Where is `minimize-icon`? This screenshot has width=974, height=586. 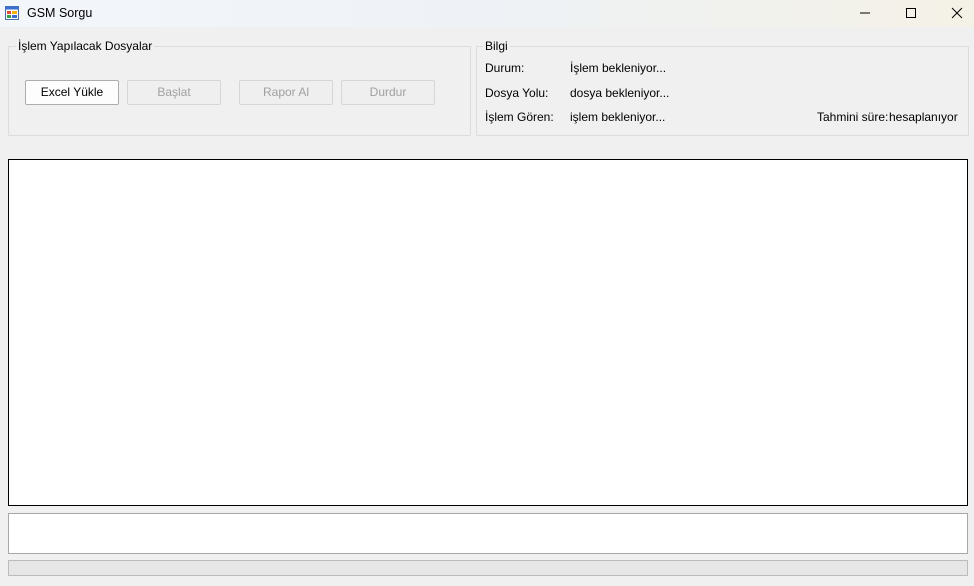 minimize-icon is located at coordinates (865, 13).